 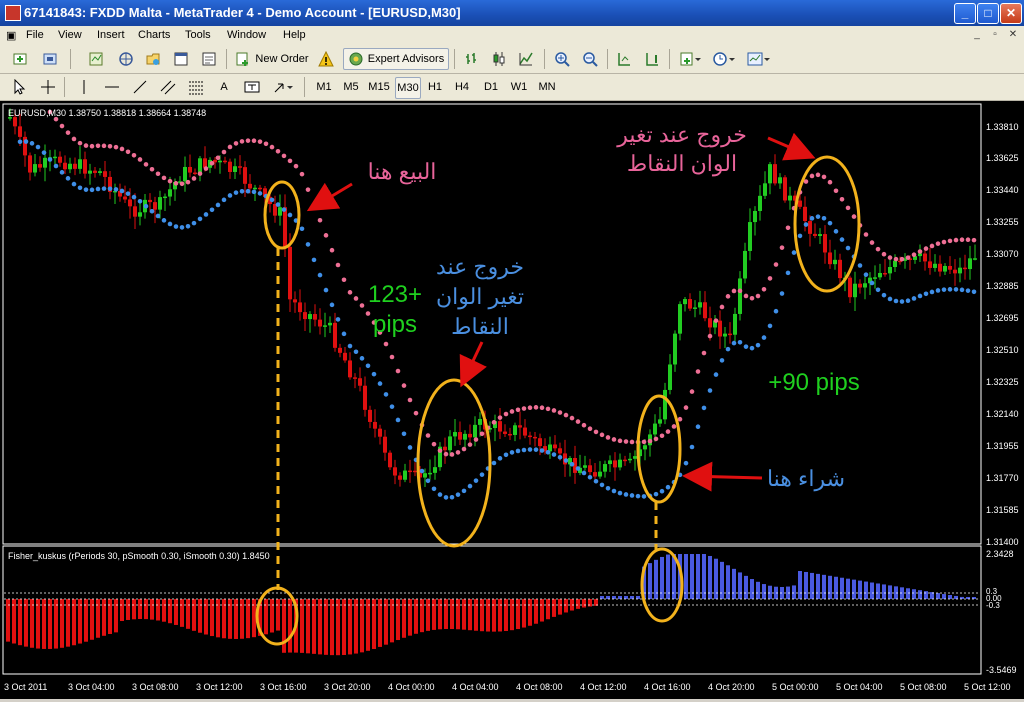 What do you see at coordinates (965, 13) in the screenshot?
I see `minimize-button: _` at bounding box center [965, 13].